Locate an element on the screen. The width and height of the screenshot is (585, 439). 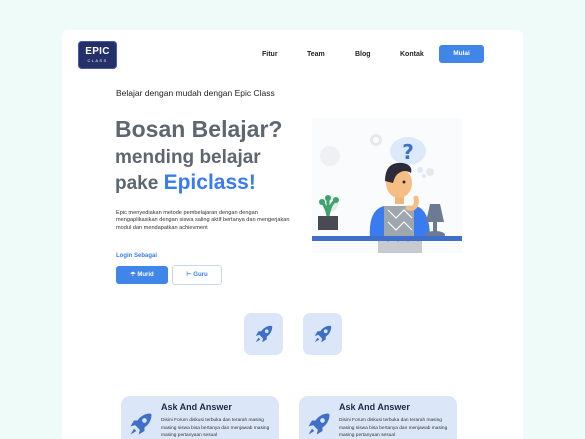
hero-title-accent: Epiclass! is located at coordinates (209, 182).